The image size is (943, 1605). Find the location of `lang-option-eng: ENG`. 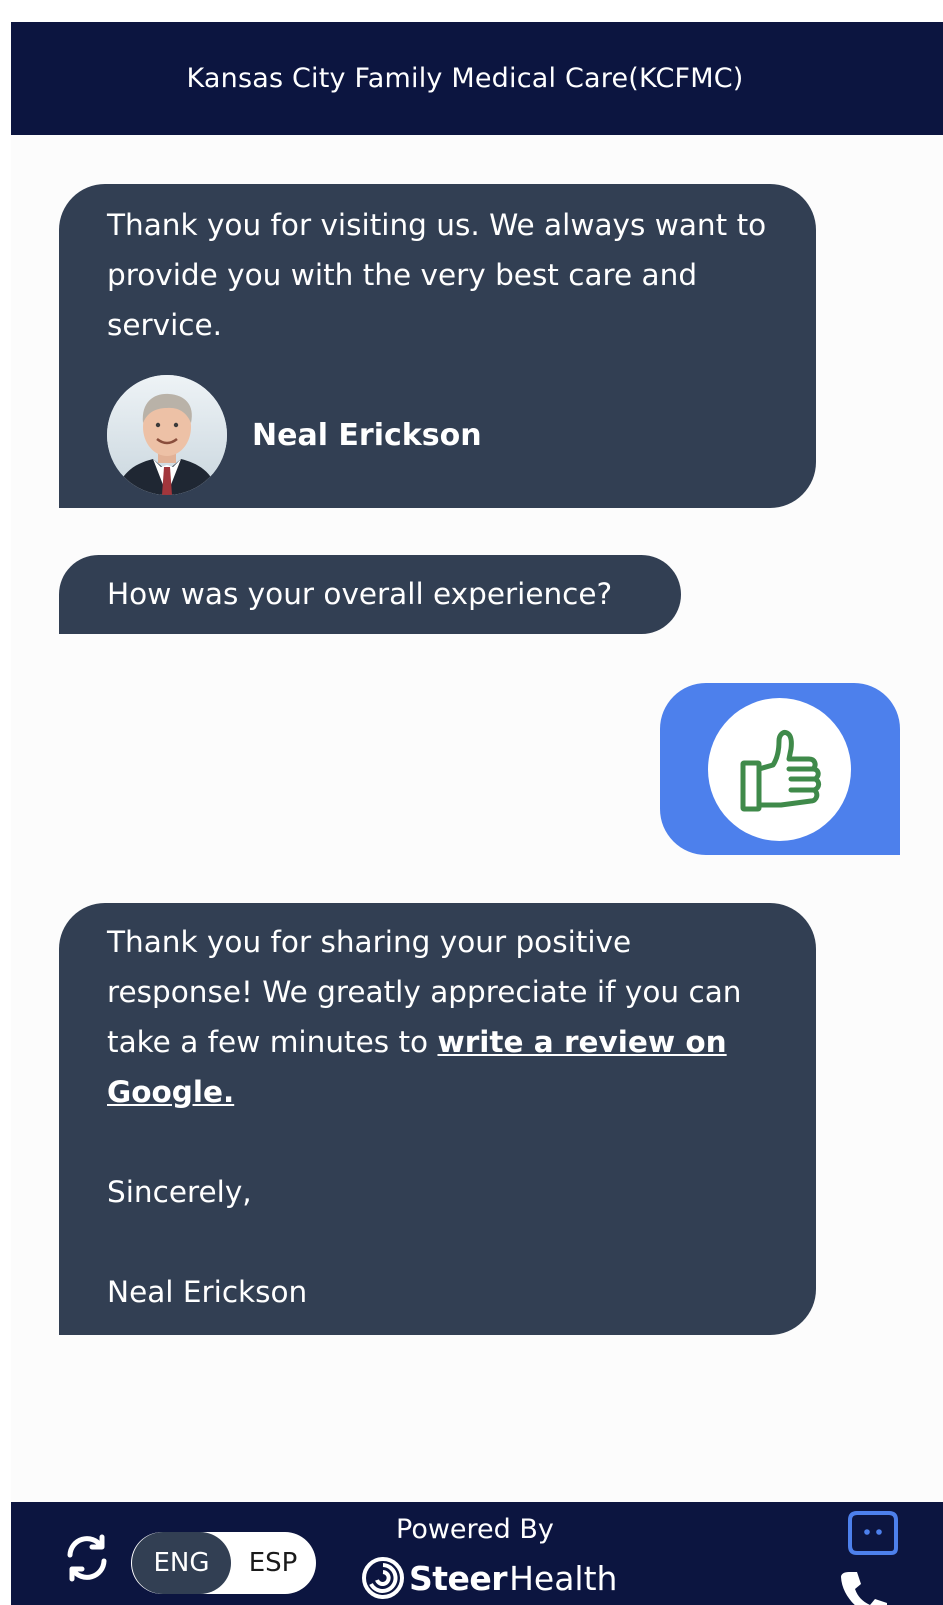

lang-option-eng: ENG is located at coordinates (181, 1563).